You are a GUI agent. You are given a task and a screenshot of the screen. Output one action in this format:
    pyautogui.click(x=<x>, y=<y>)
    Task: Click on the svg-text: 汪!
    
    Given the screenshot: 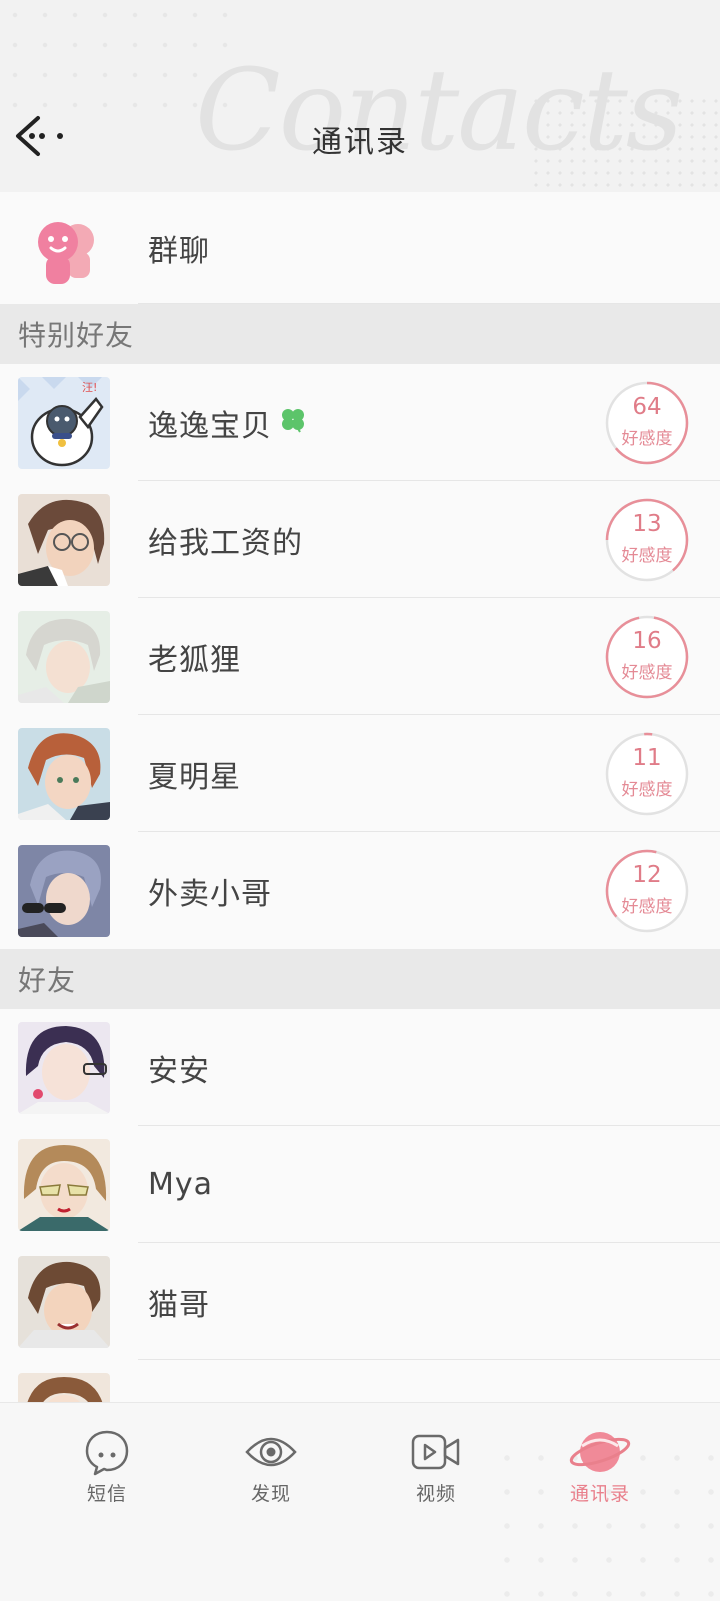 What is the action you would take?
    pyautogui.click(x=89, y=387)
    